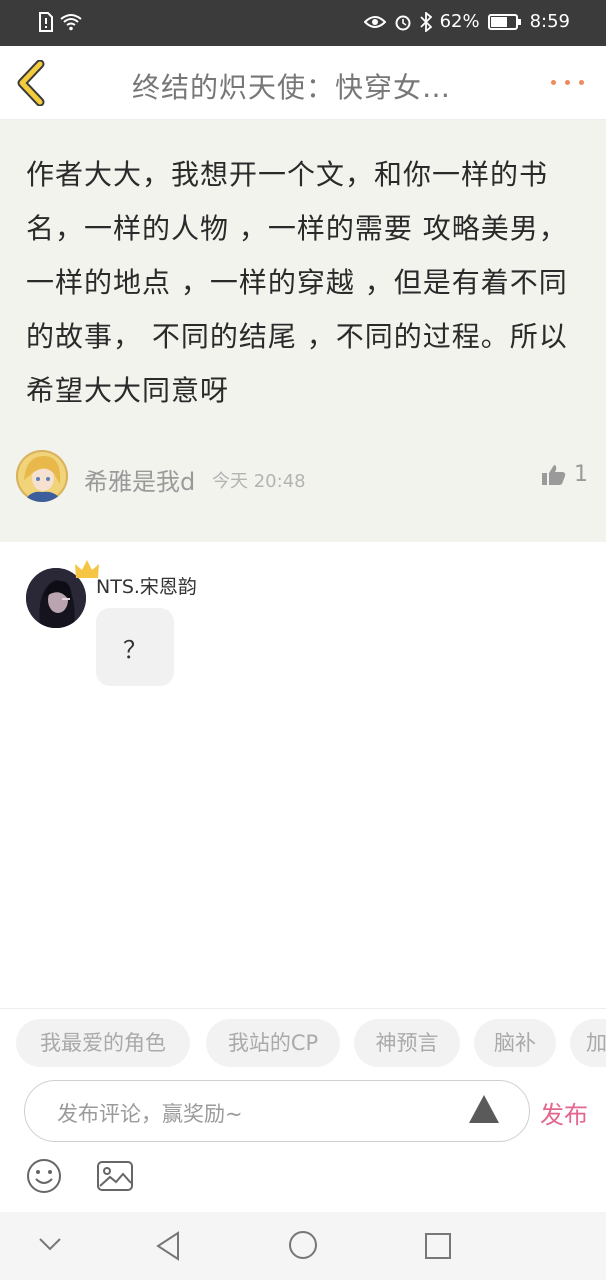  Describe the element at coordinates (146, 585) in the screenshot. I see `reply-author-name: NTS.宋恩韵` at that location.